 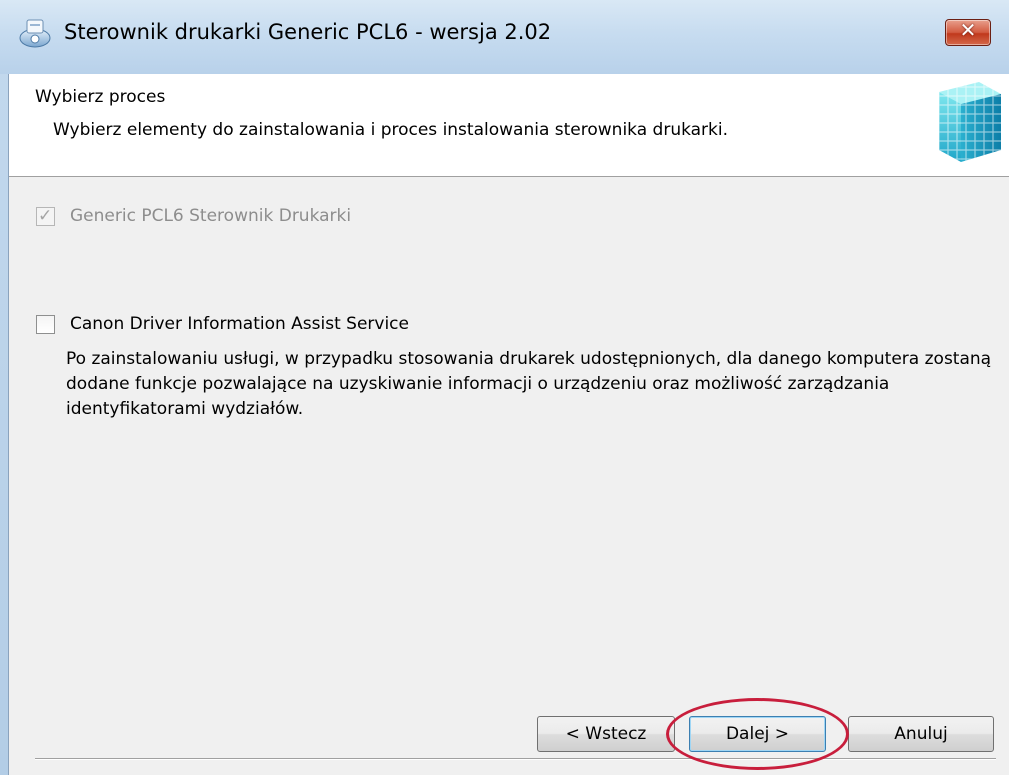 What do you see at coordinates (45, 324) in the screenshot?
I see `option2-checkbox` at bounding box center [45, 324].